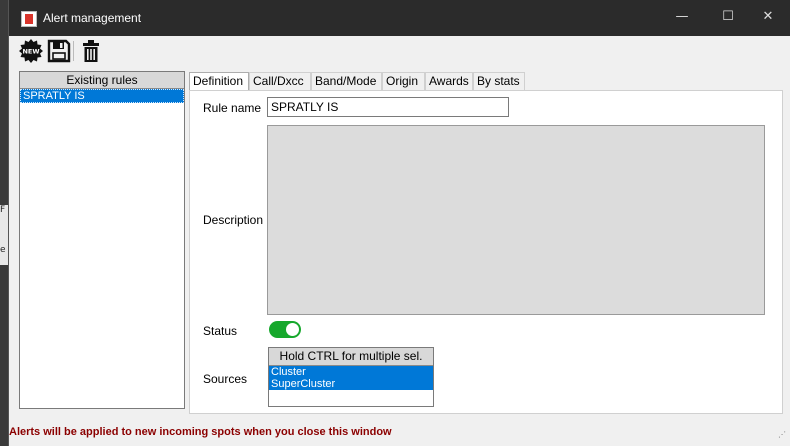 The height and width of the screenshot is (446, 790). What do you see at coordinates (351, 372) in the screenshot?
I see `list-item: Cluster` at bounding box center [351, 372].